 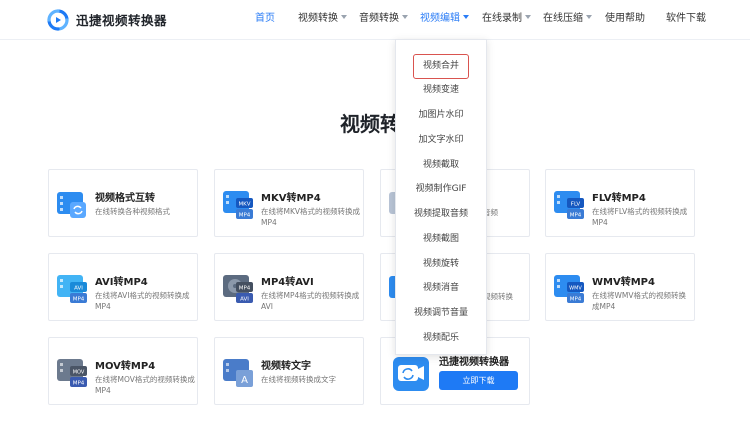 I want to click on page-title: 视频转, so click(x=370, y=124).